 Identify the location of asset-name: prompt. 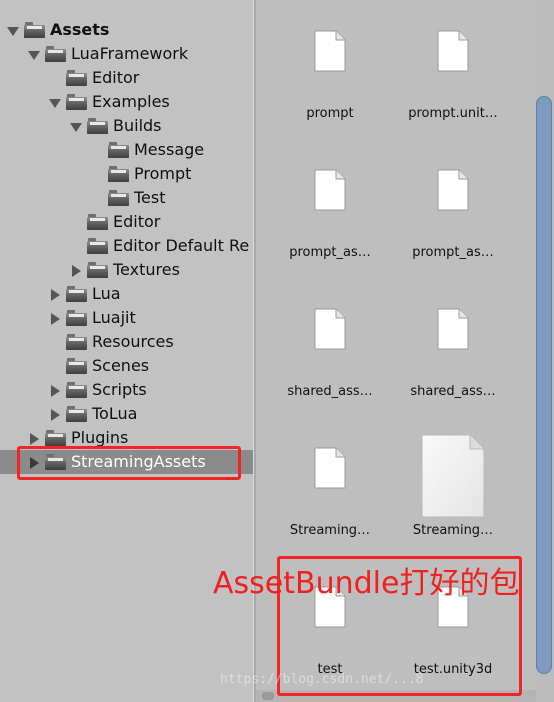
(330, 113).